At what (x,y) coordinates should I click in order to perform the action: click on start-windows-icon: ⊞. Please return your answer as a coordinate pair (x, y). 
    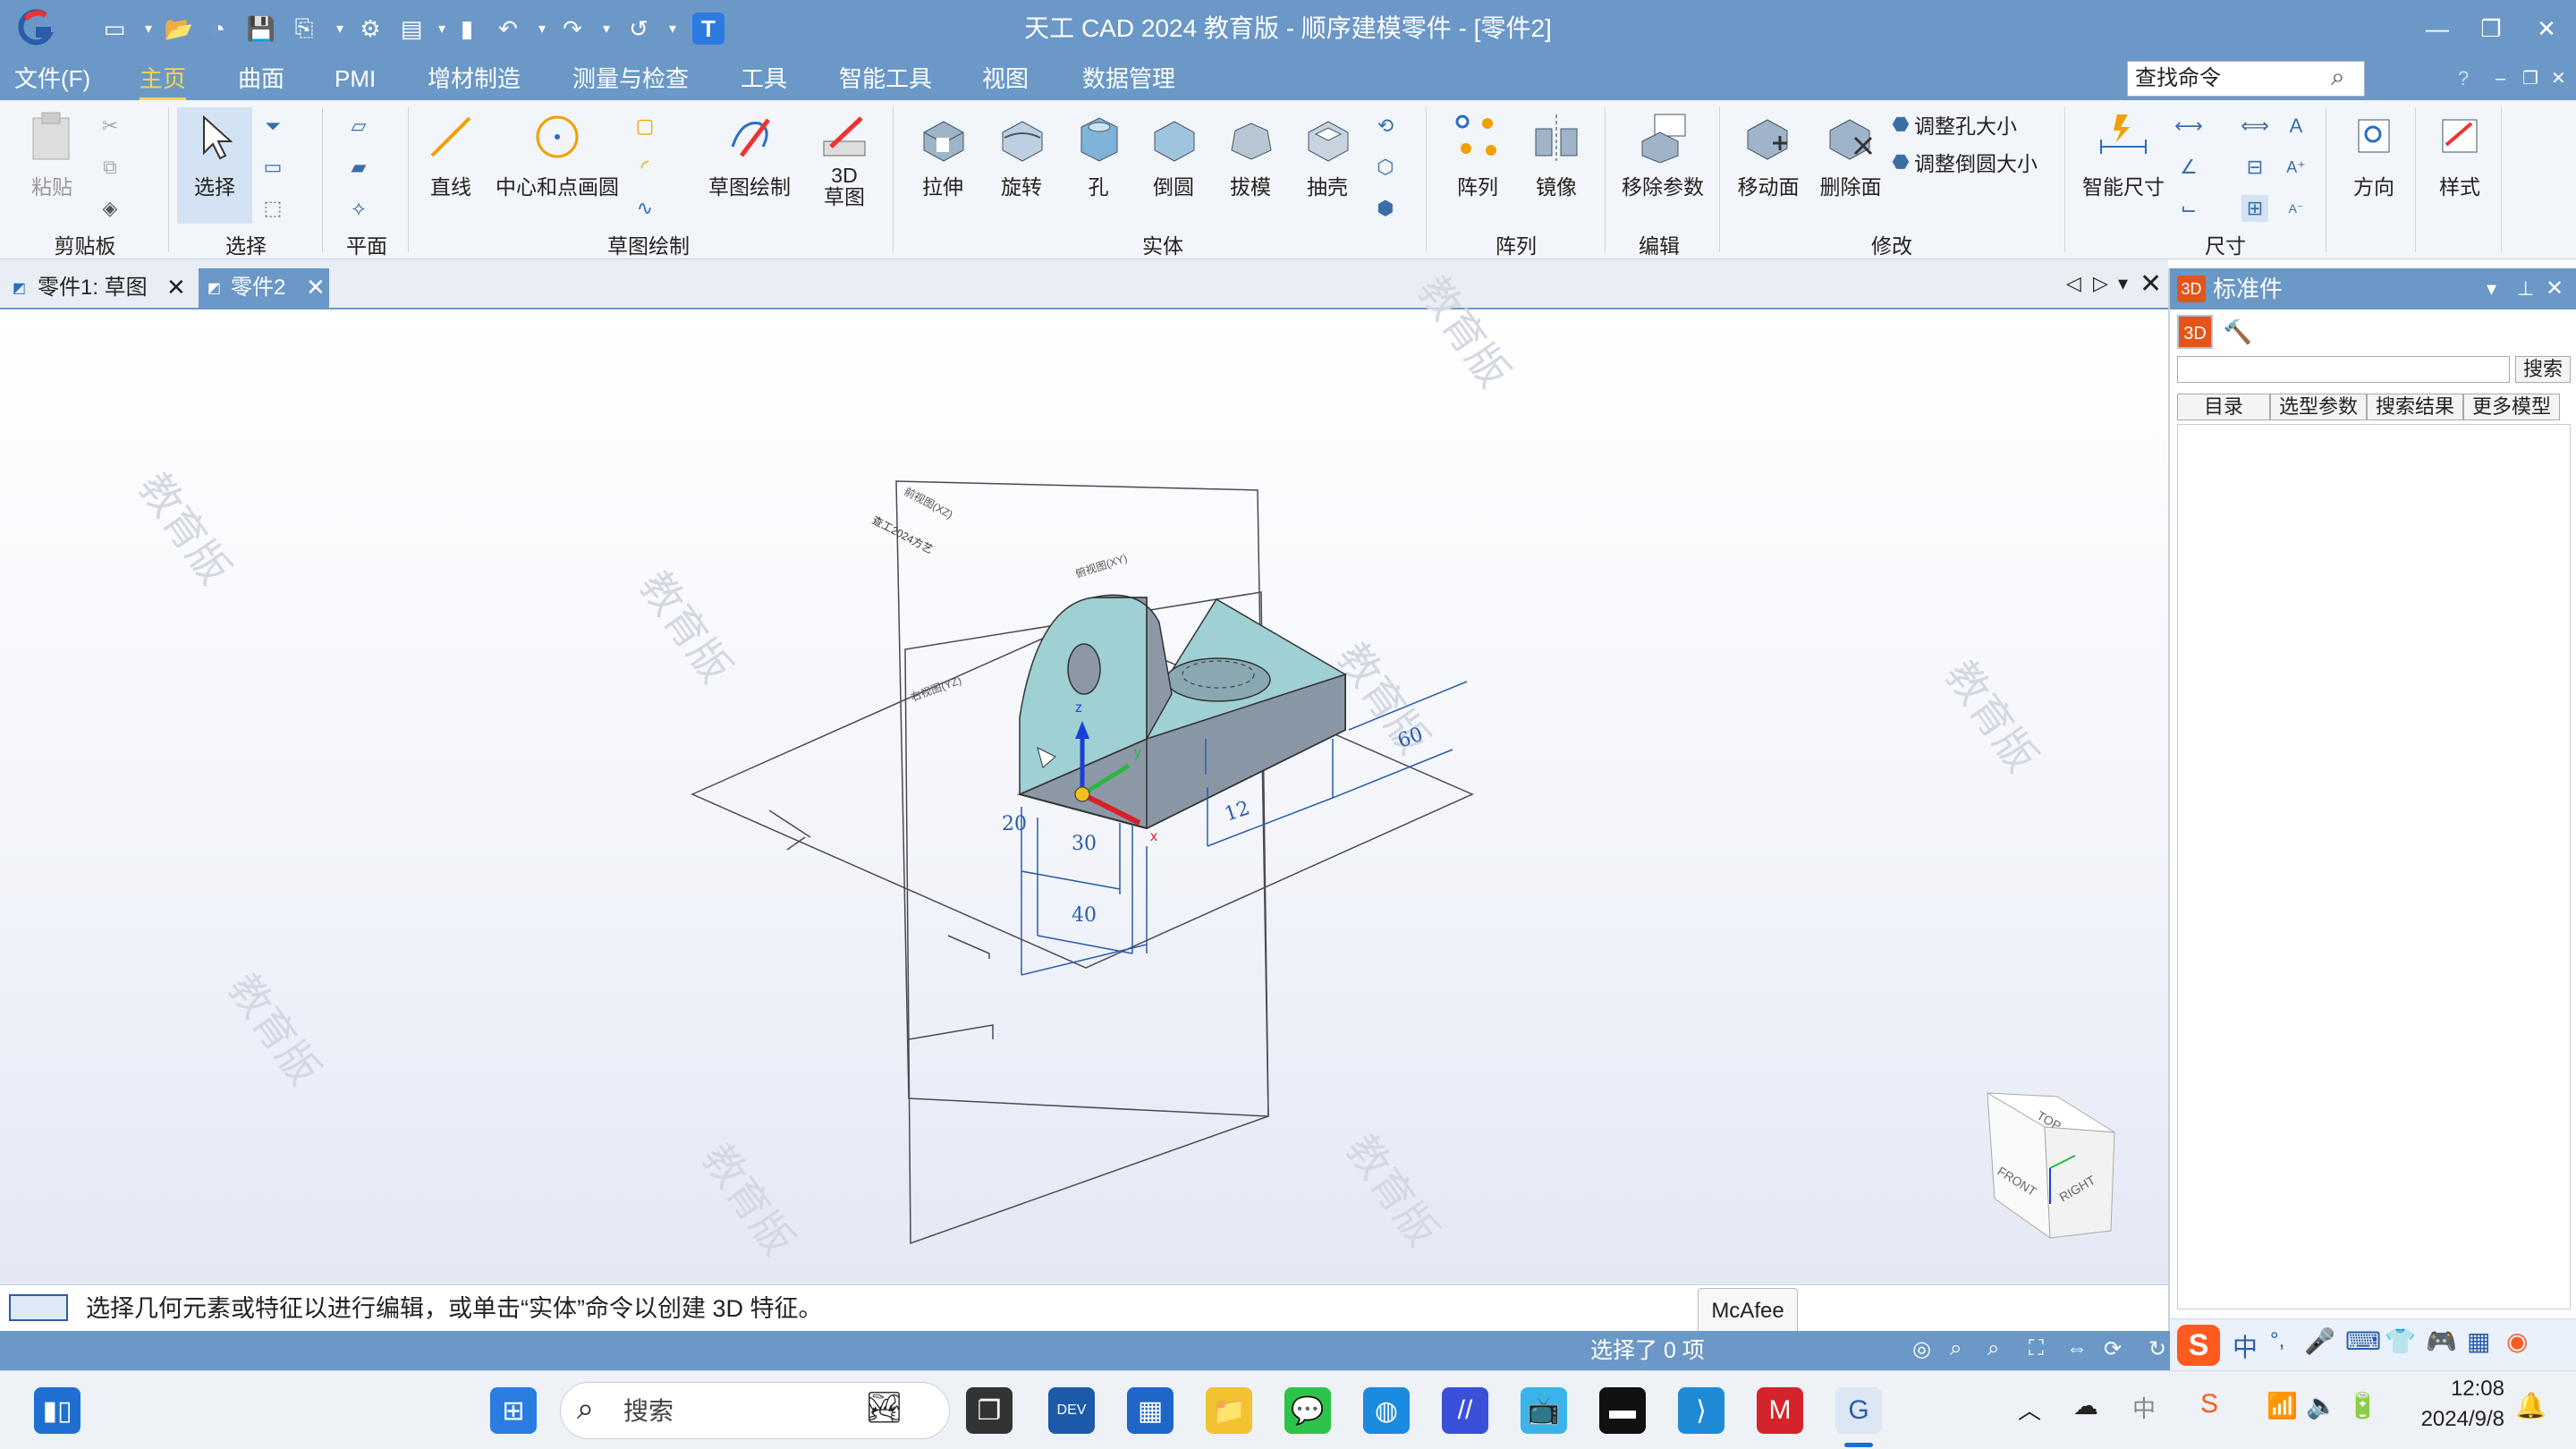
    Looking at the image, I should click on (513, 1410).